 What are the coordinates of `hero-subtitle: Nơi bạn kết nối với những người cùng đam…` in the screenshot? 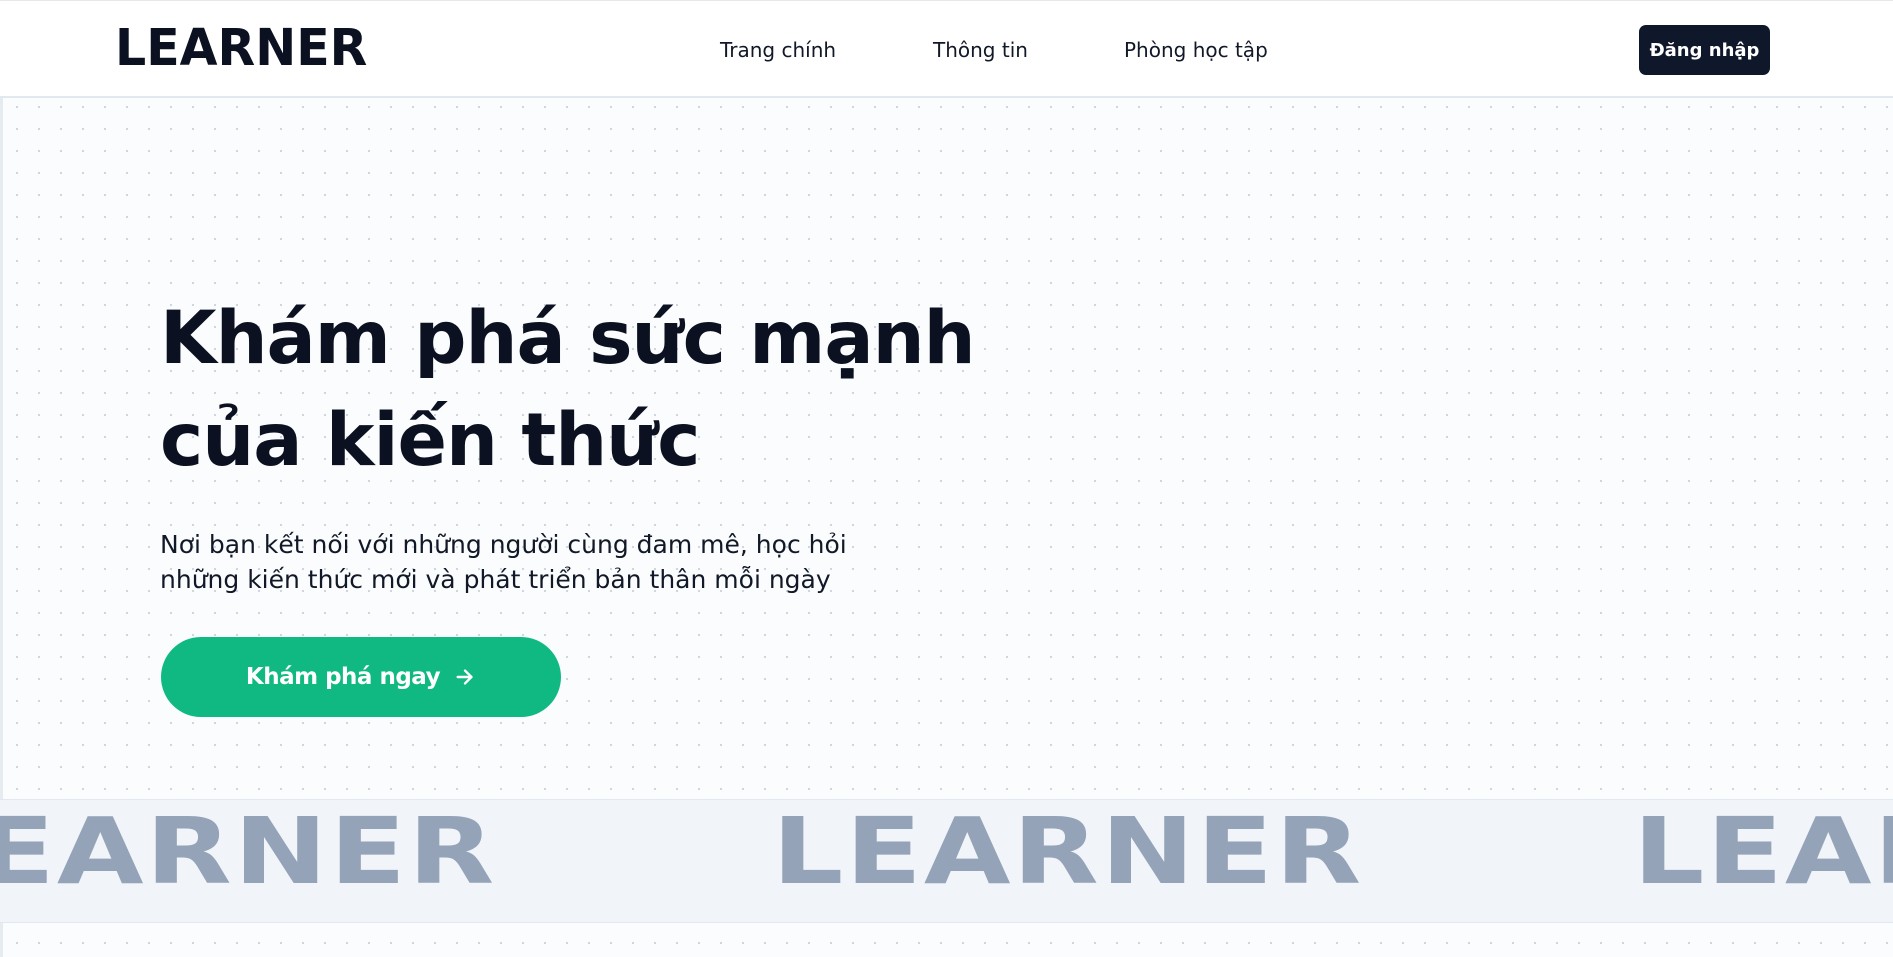 It's located at (520, 562).